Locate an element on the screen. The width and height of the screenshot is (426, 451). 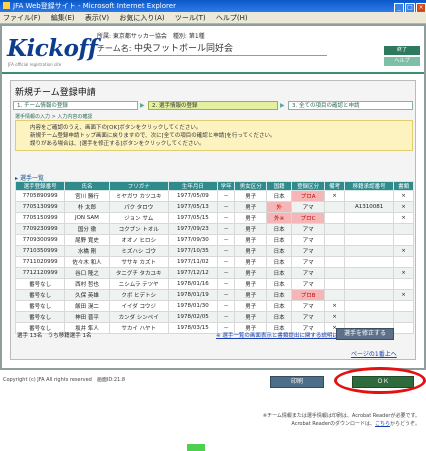
table-cell: 国分 徹 is located at coordinates (87, 229).